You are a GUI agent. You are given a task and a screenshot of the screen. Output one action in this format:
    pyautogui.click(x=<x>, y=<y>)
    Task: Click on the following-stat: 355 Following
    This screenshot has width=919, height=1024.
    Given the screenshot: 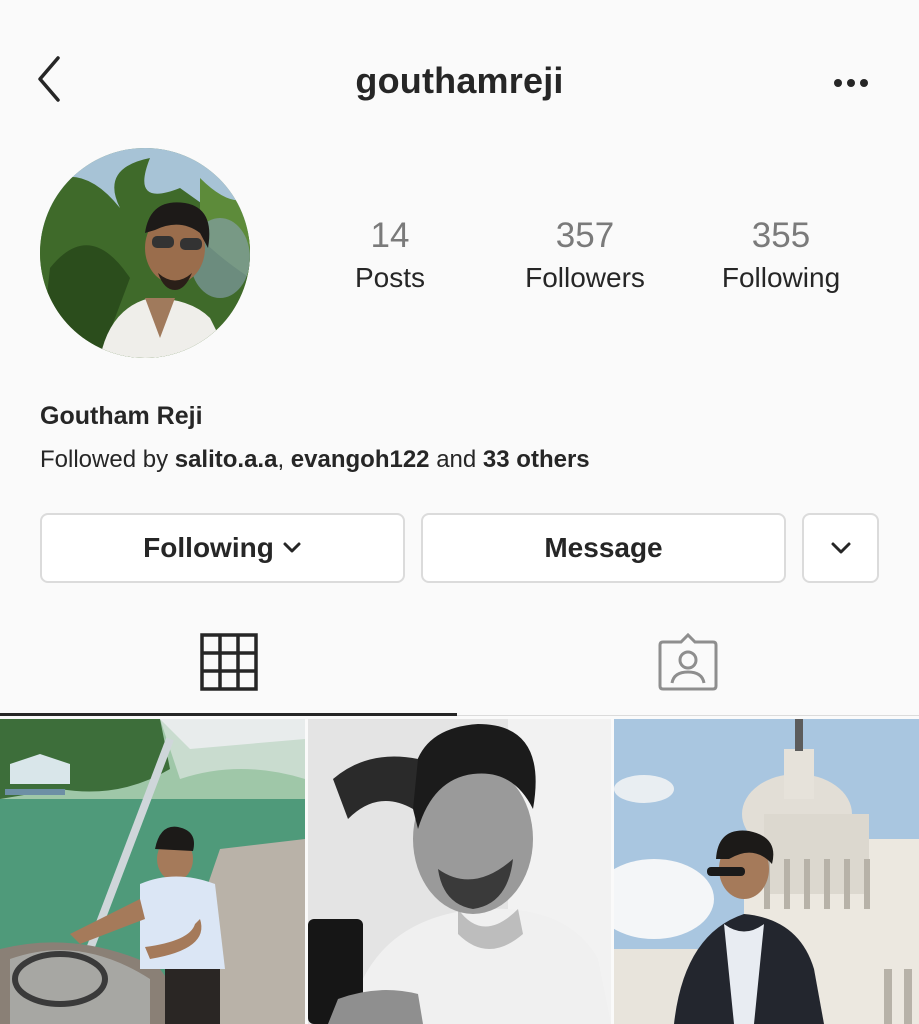 What is the action you would take?
    pyautogui.click(x=781, y=256)
    